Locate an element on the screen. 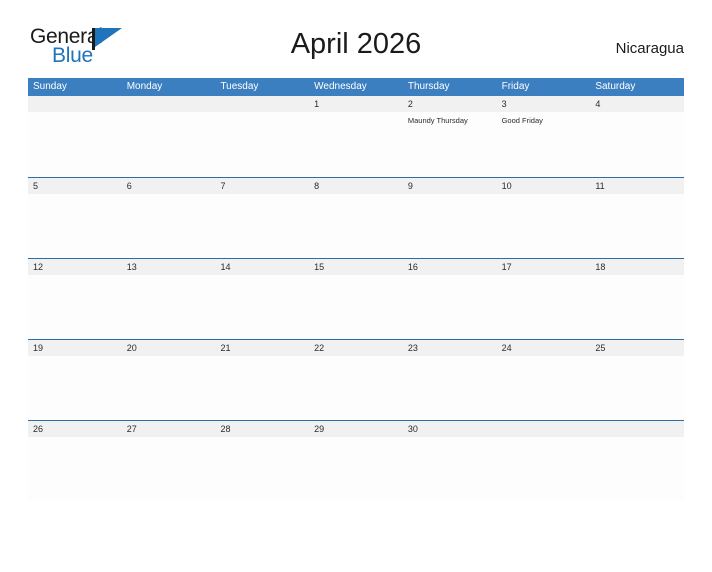 This screenshot has height=572, width=712. day-number: 4 is located at coordinates (637, 104).